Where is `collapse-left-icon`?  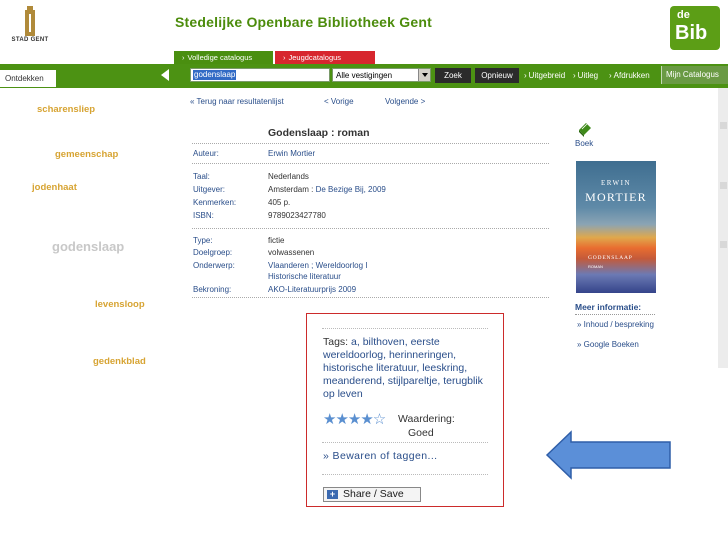 collapse-left-icon is located at coordinates (165, 75).